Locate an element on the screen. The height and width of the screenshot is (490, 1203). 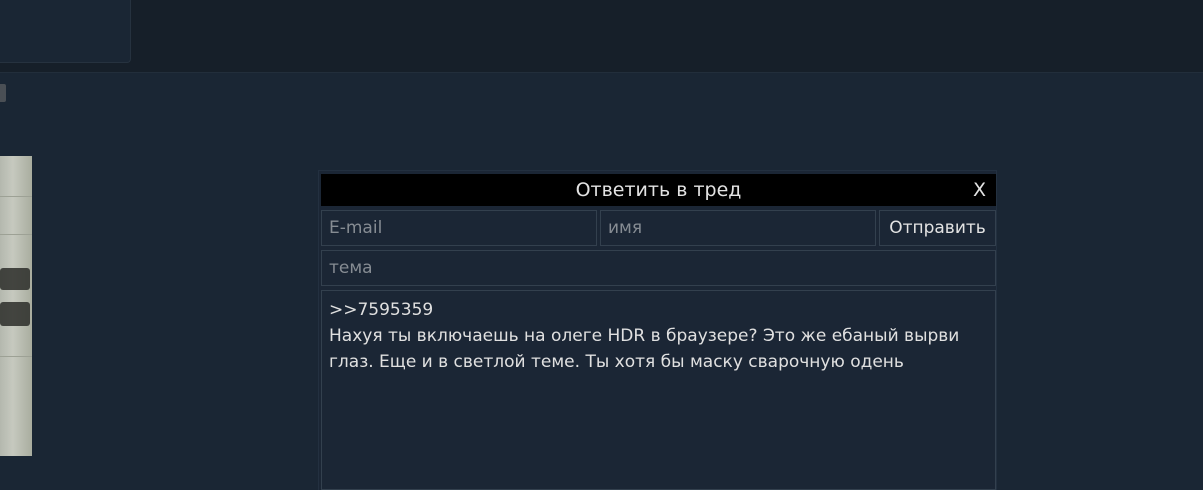
reply-form-header: Ответить в тред X is located at coordinates (658, 190).